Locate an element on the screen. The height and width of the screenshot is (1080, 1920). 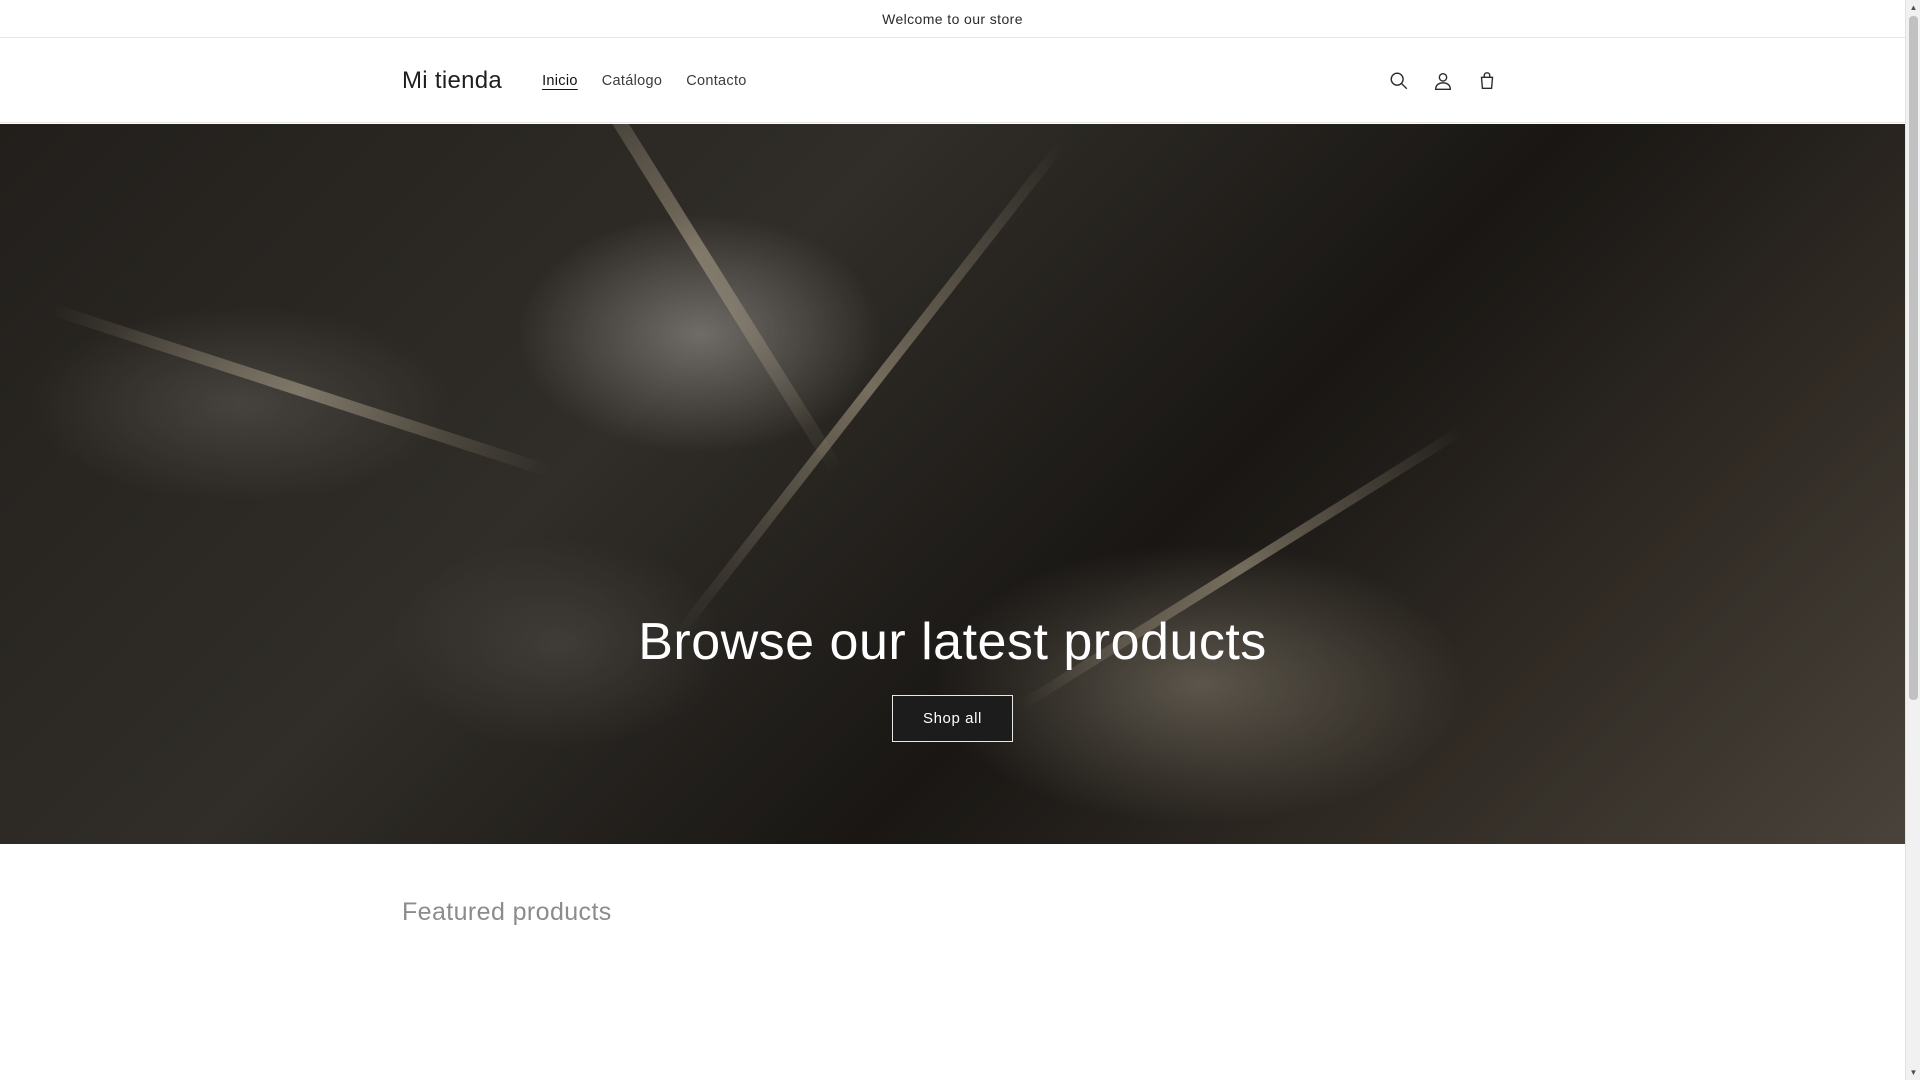
nav-link-contacto: Contacto is located at coordinates (716, 81).